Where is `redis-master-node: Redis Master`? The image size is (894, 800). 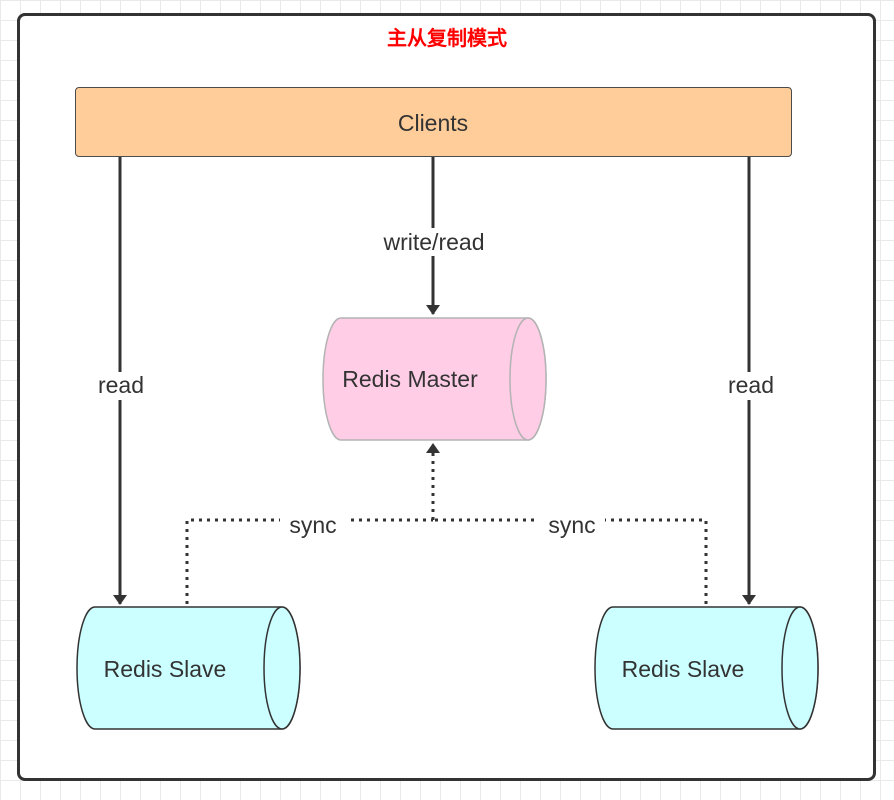
redis-master-node: Redis Master is located at coordinates (434, 379).